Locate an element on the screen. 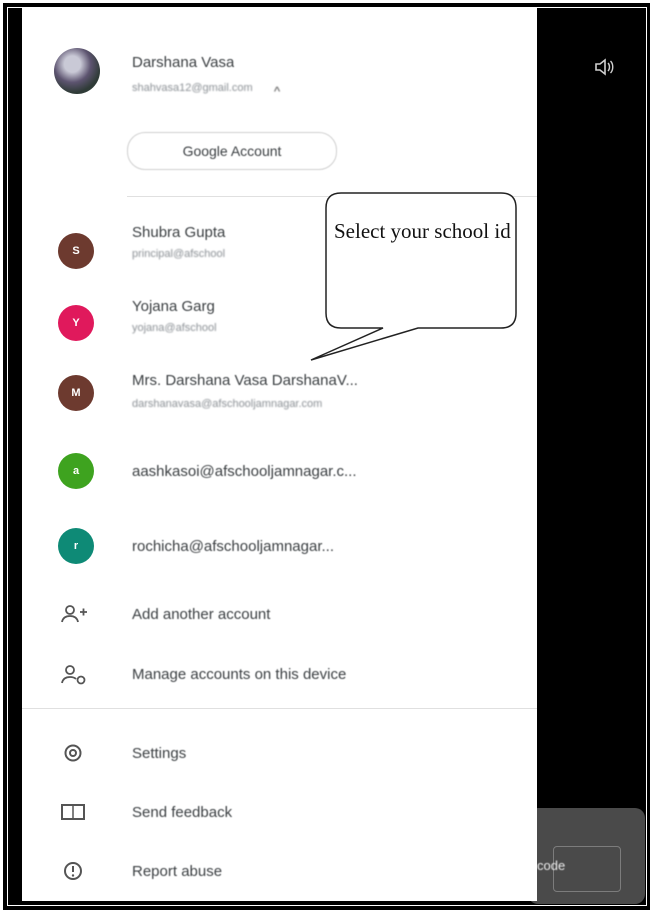  manage-accounts-label: Manage accounts on this device is located at coordinates (239, 674).